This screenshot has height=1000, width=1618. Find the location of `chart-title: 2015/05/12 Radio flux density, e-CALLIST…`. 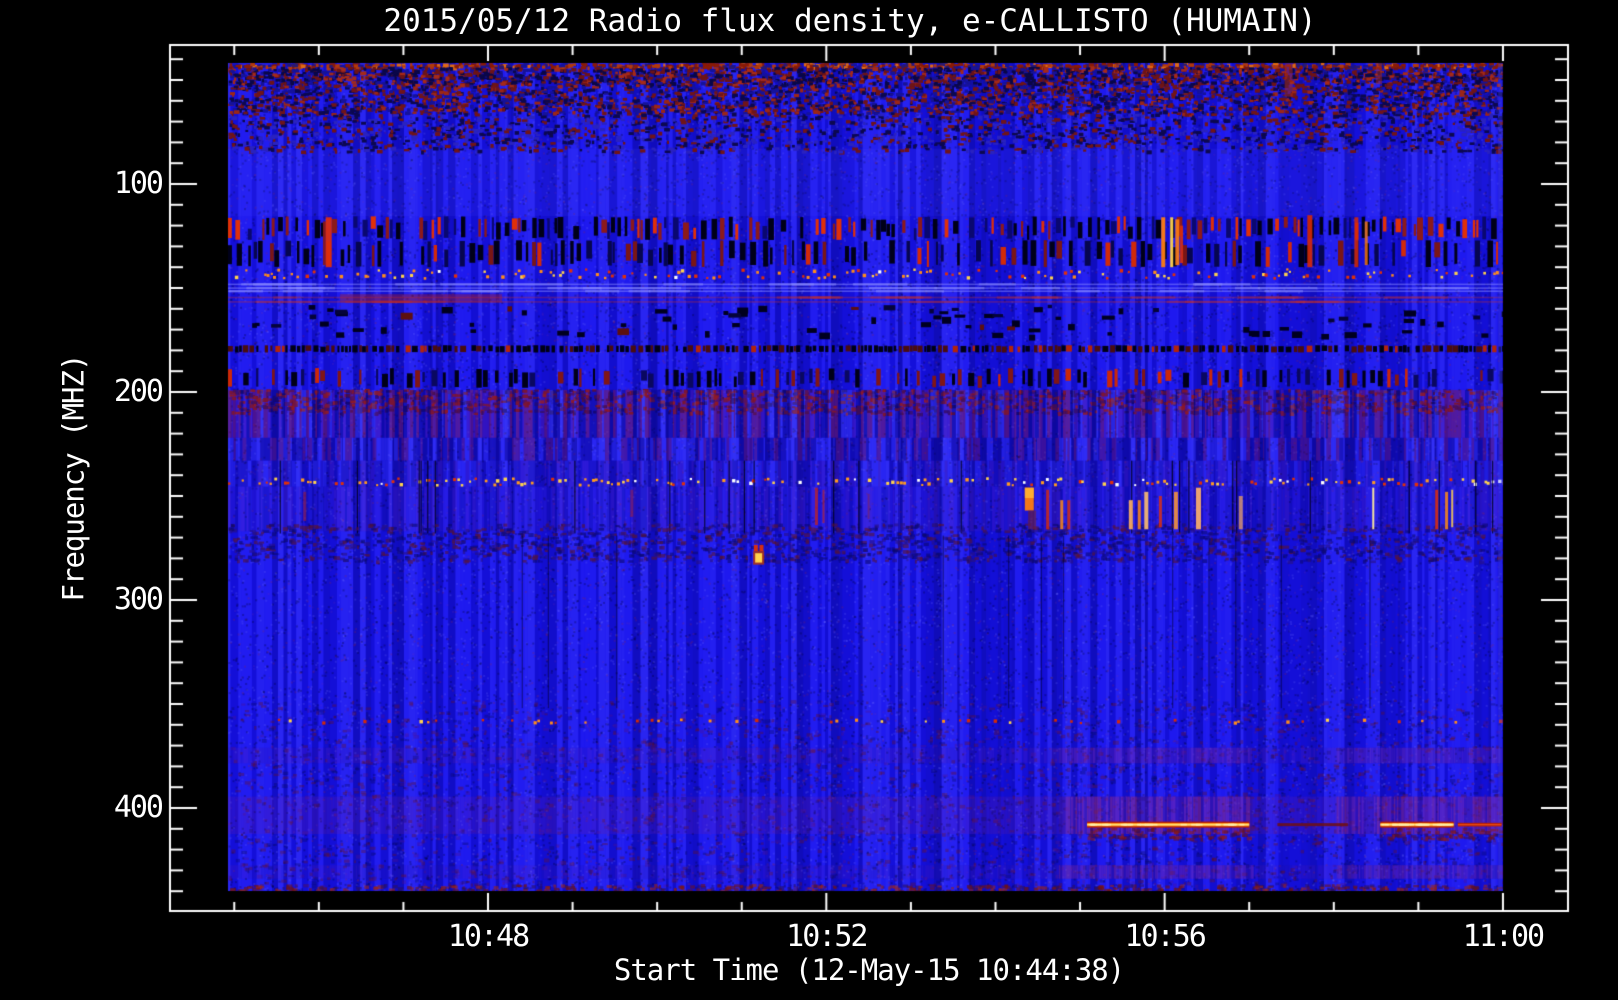

chart-title: 2015/05/12 Radio flux density, e-CALLIST… is located at coordinates (850, 21).